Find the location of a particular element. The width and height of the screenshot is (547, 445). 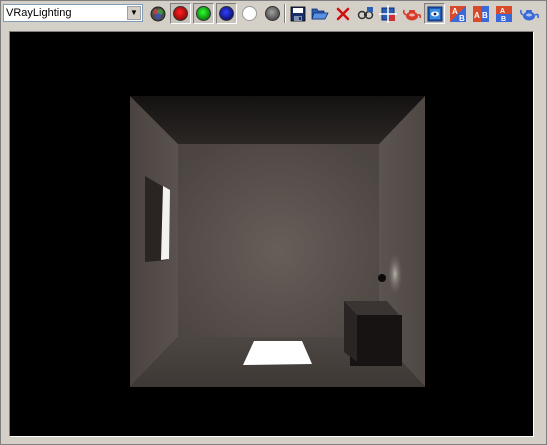

region-render-button is located at coordinates (387, 13).